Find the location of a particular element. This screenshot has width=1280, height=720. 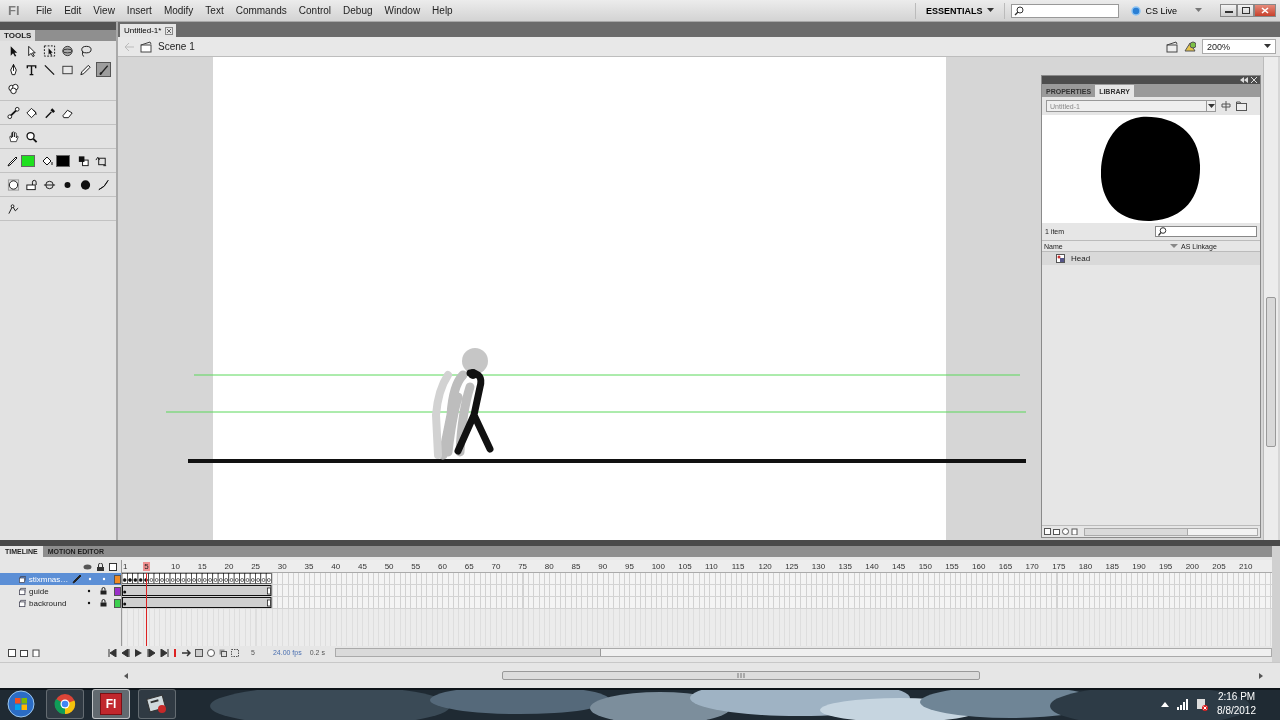

document-tab: Untitled-1* is located at coordinates (148, 30).